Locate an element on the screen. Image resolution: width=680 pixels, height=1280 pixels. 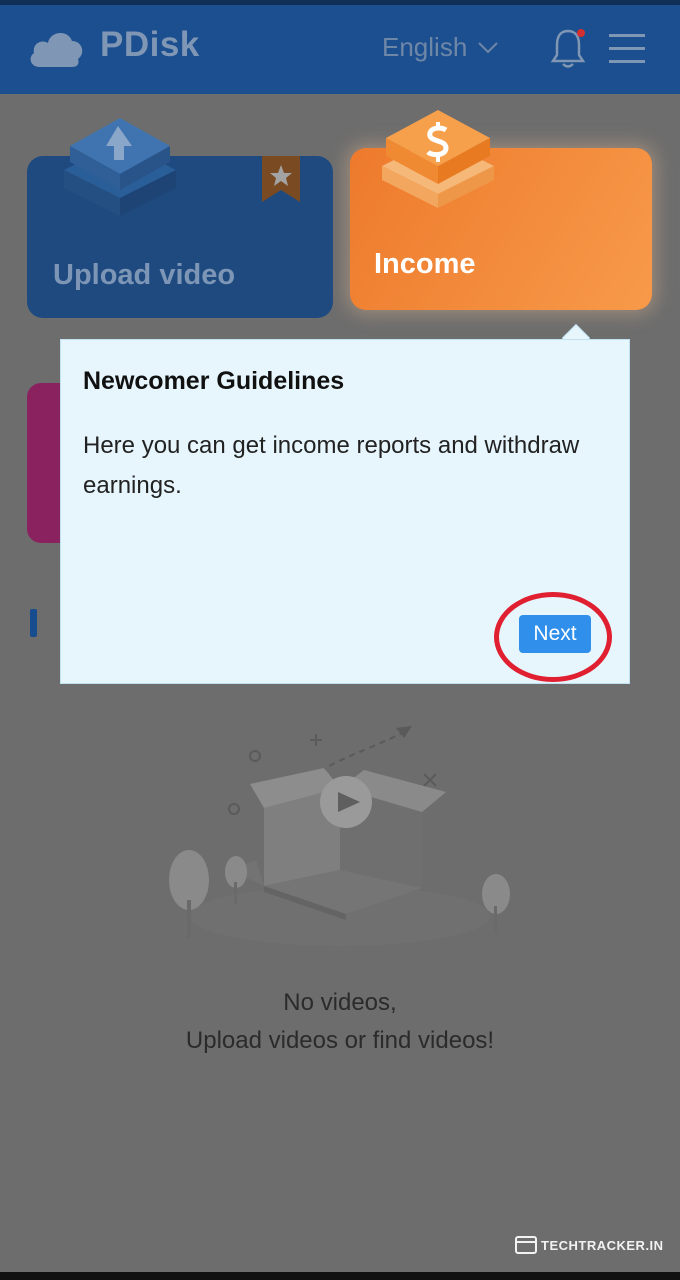
app-brand: PDisk is located at coordinates (150, 44).